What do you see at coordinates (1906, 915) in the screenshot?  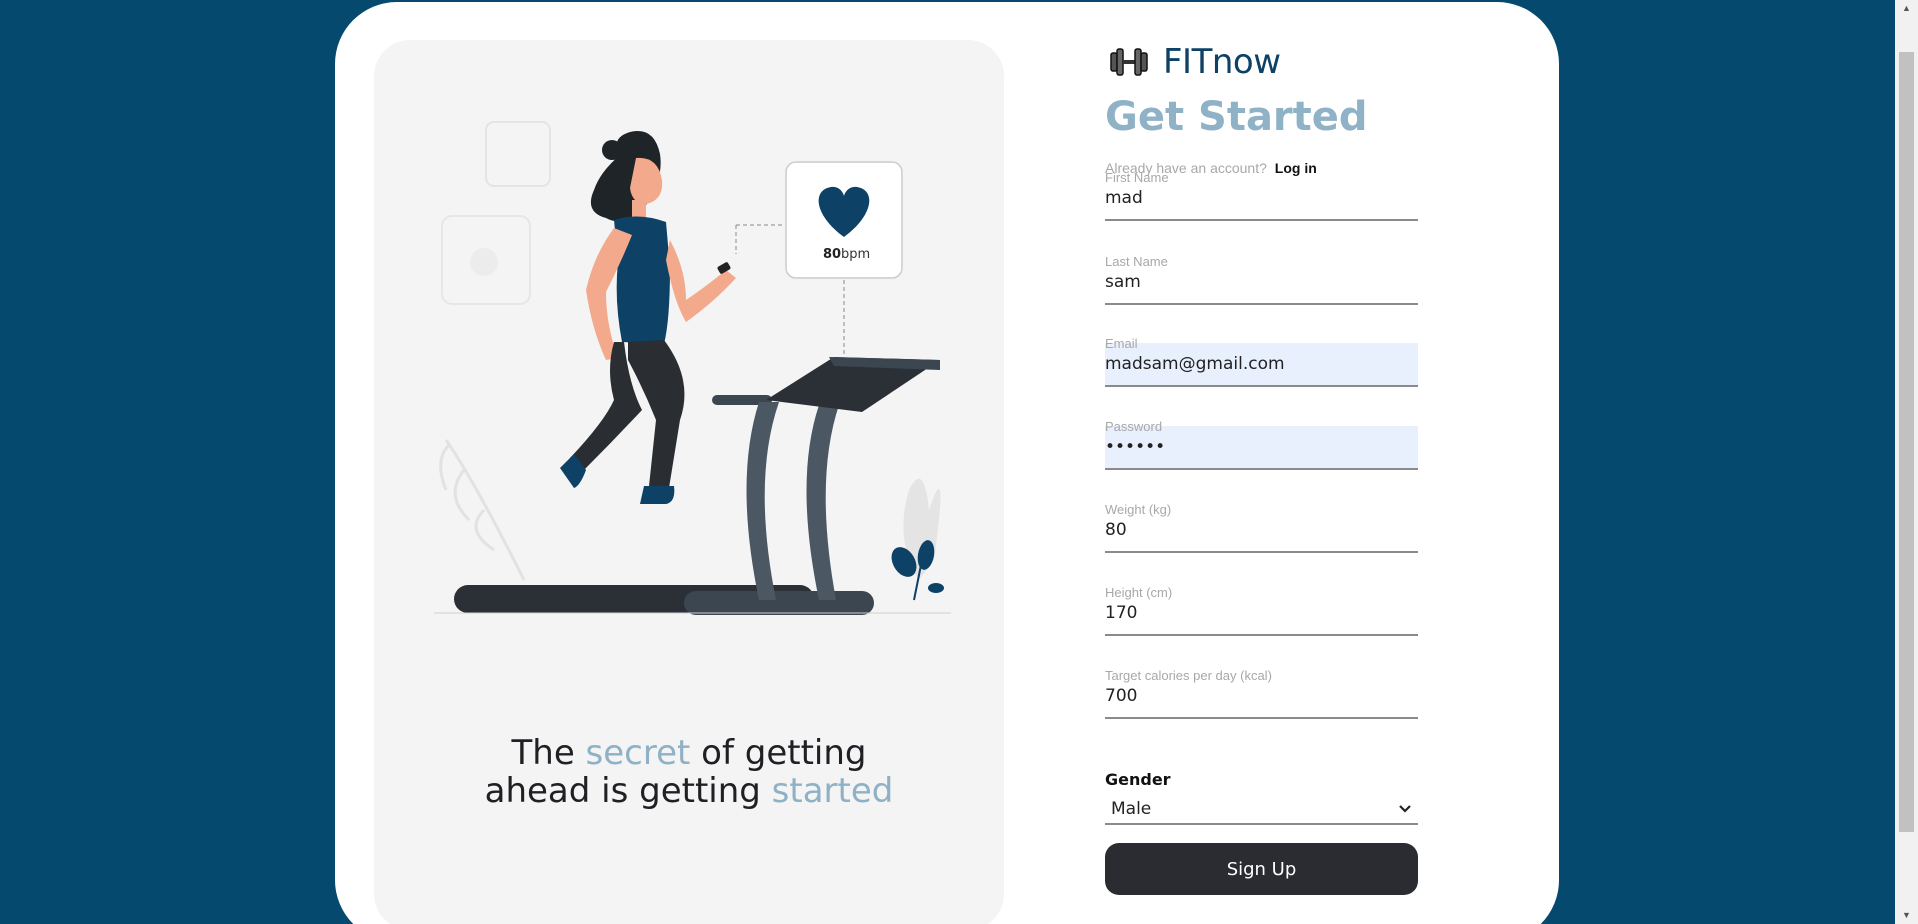 I see `scroll-down-icon: ▼` at bounding box center [1906, 915].